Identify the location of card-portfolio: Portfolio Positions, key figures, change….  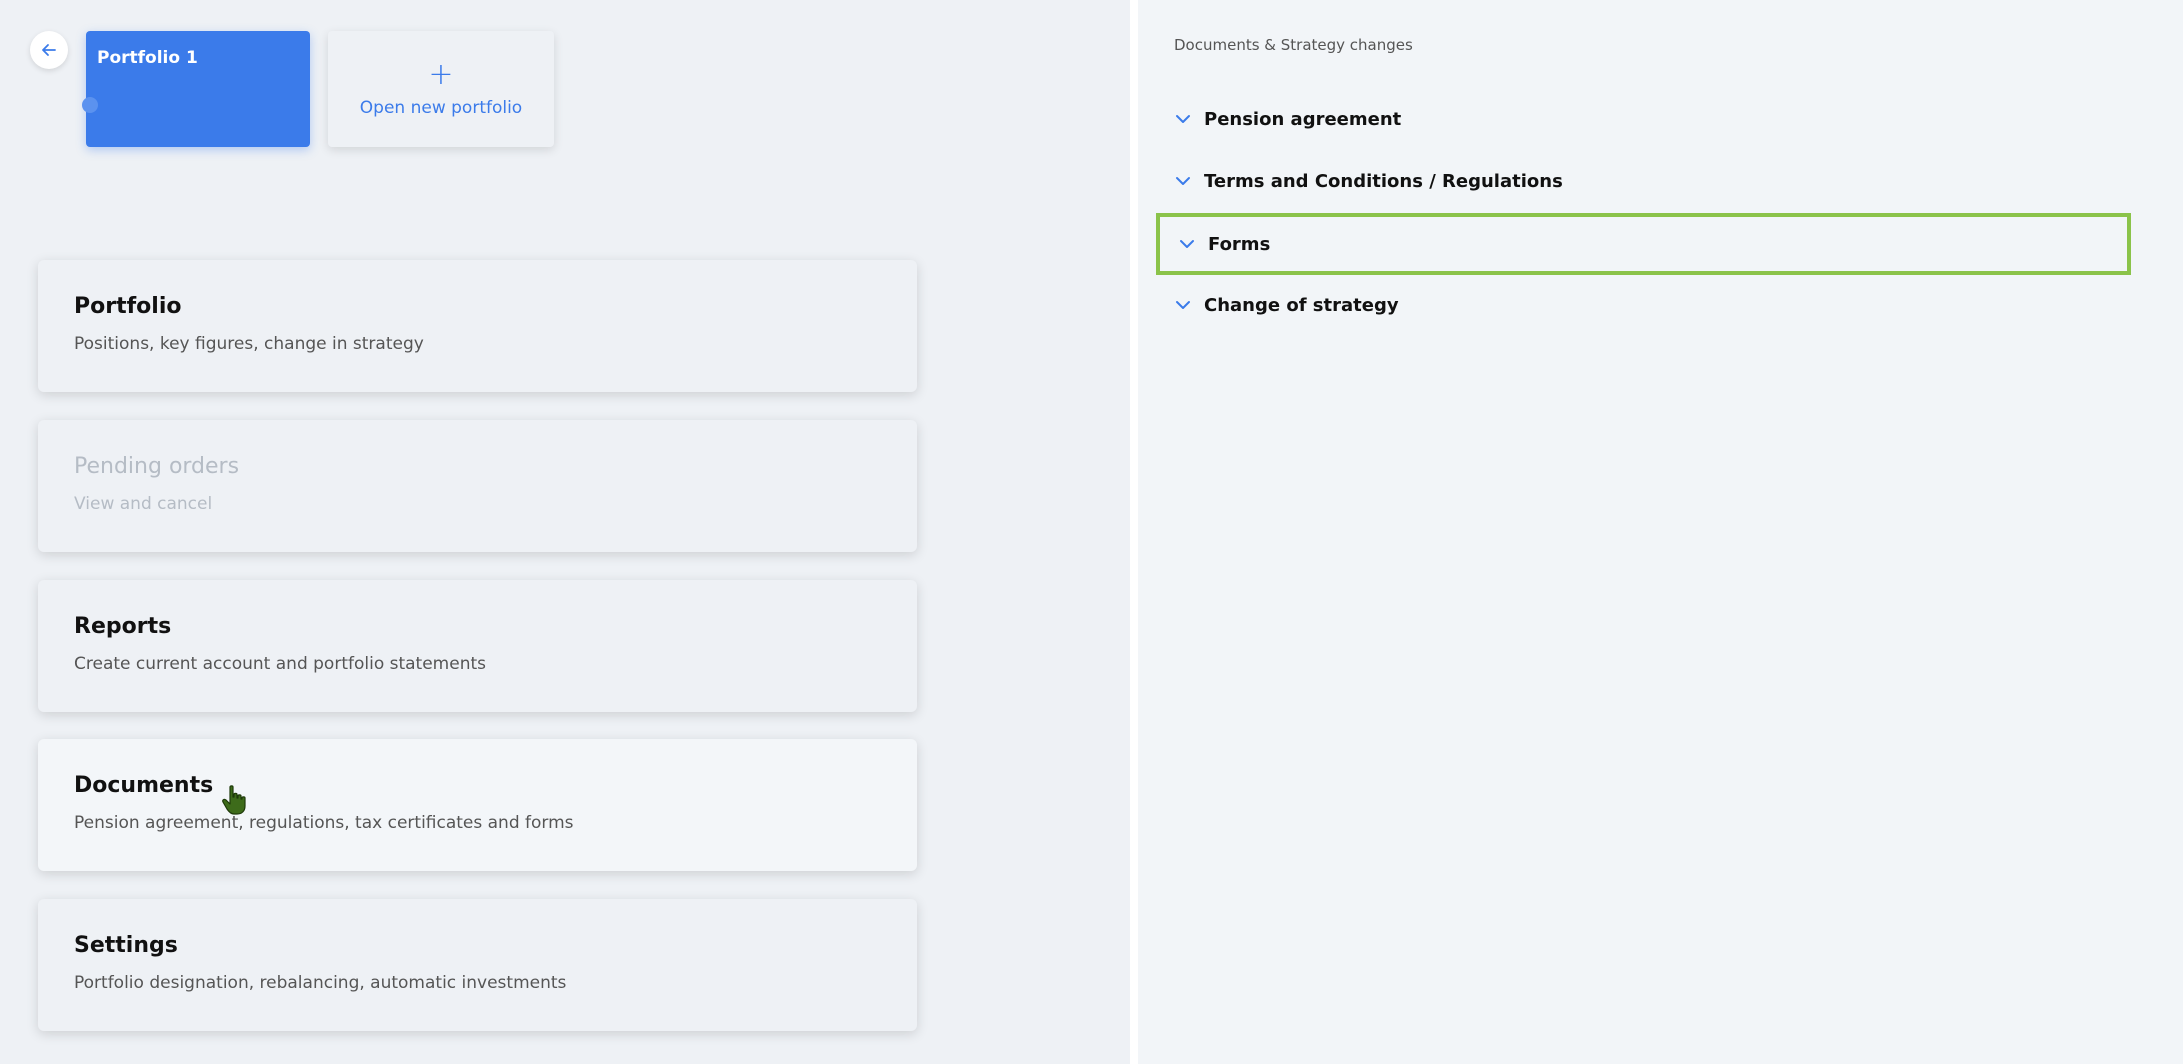
(477, 326).